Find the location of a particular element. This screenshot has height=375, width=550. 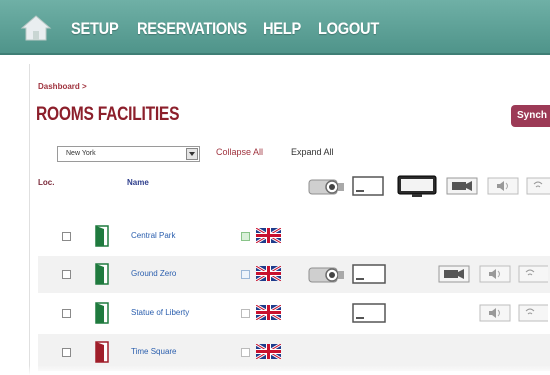

top-nav-bar: SETUP RESERVATIONS HELP LOGOUT is located at coordinates (275, 27).